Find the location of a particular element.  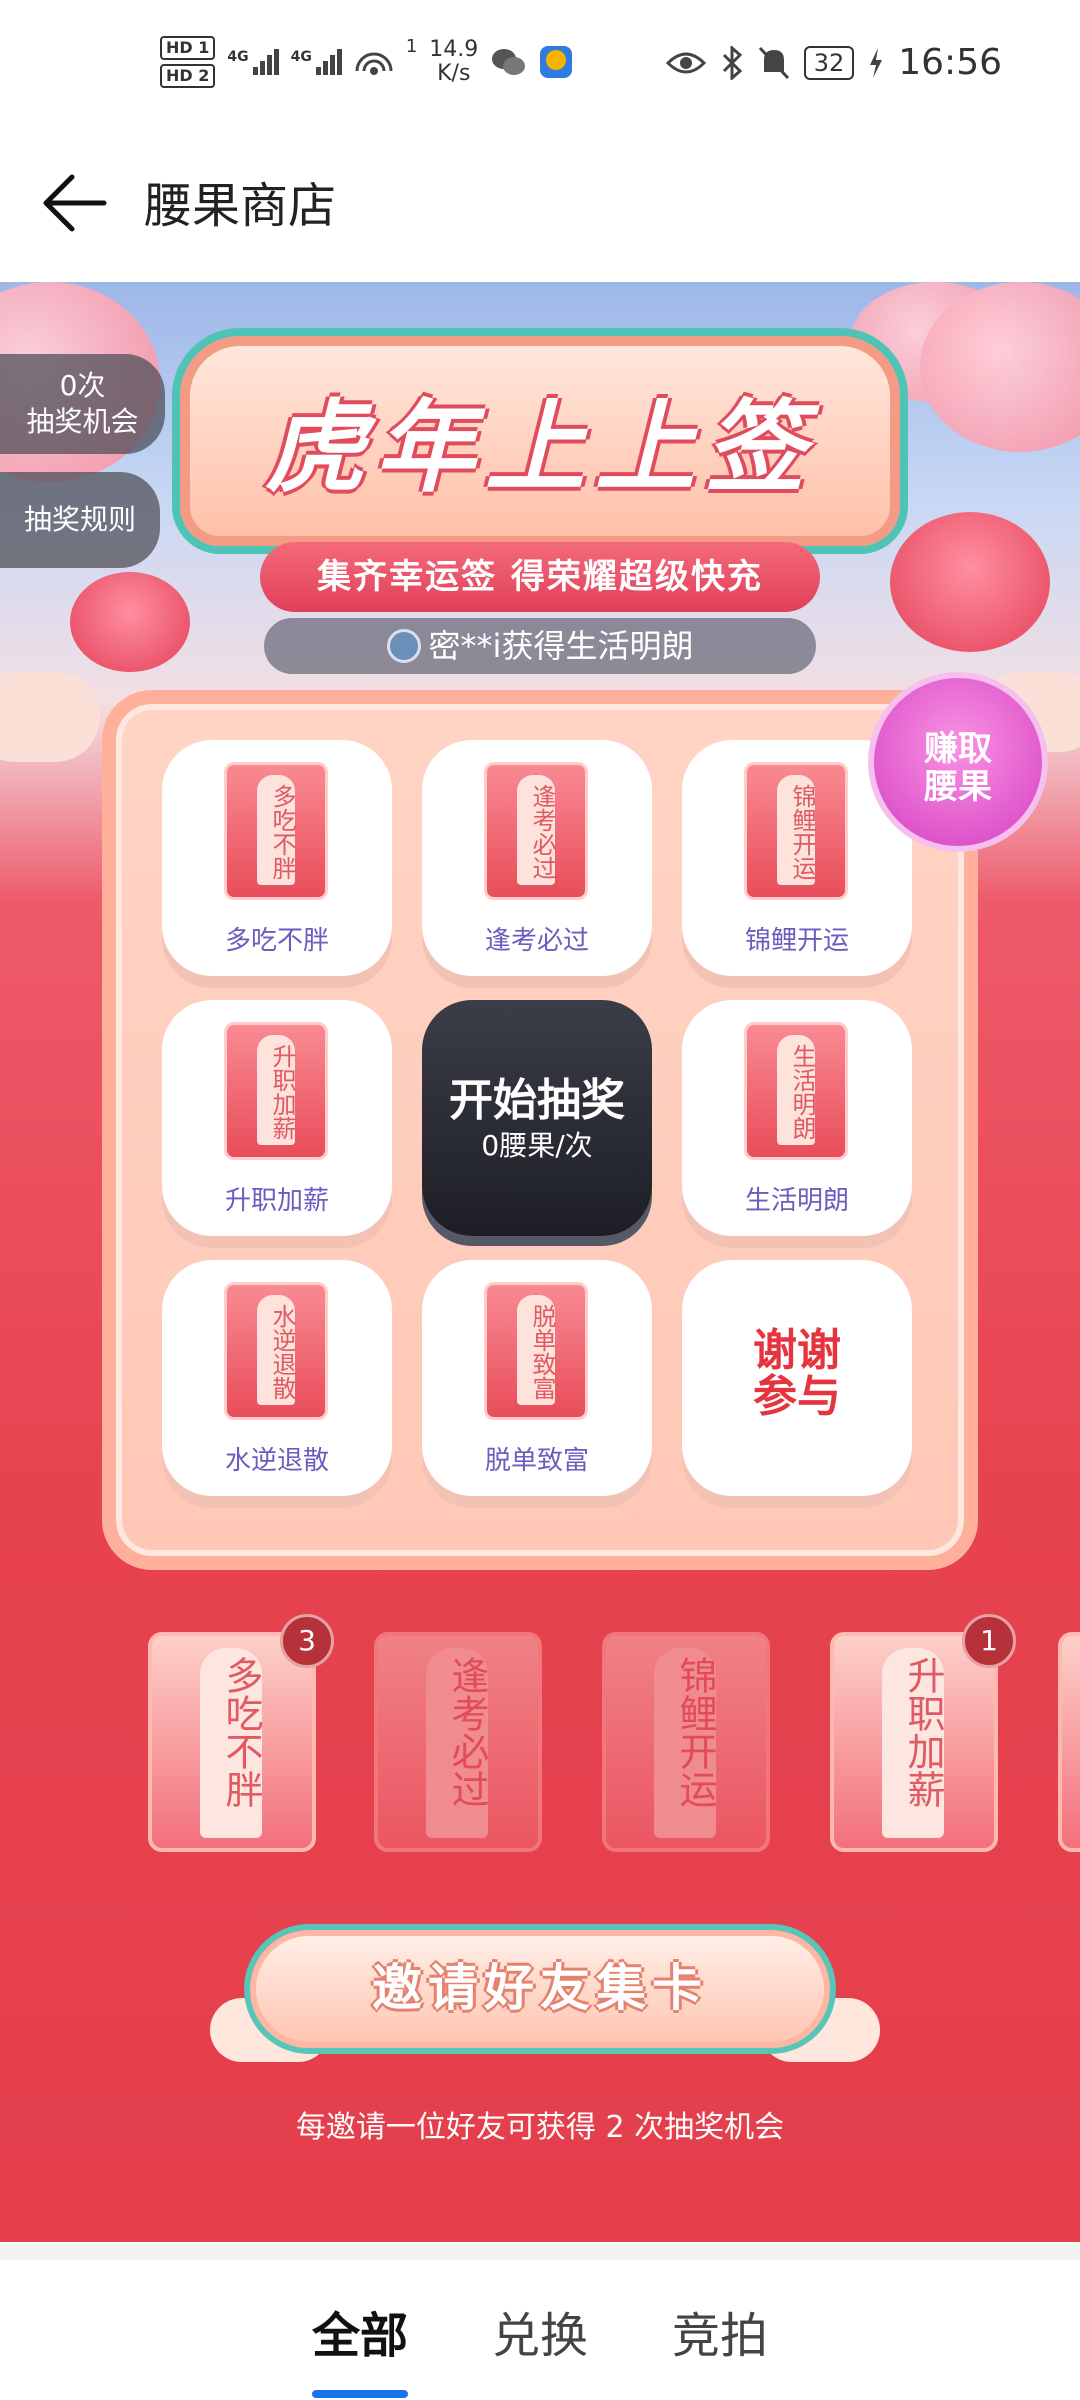

prize-cell: 升职加薪 升职加薪 is located at coordinates (277, 1118).